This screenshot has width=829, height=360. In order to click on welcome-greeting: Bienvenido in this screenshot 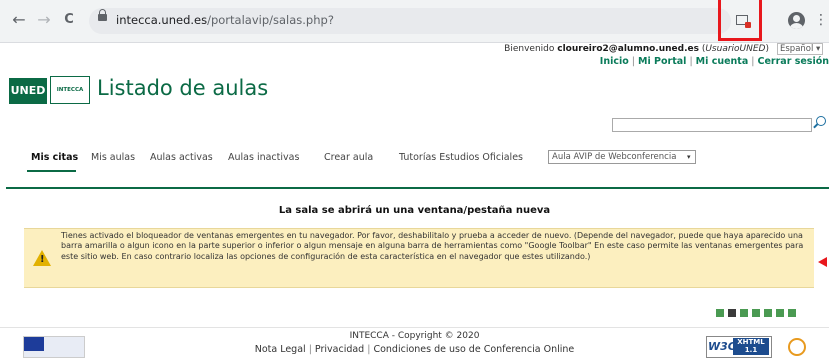, I will do `click(529, 49)`.